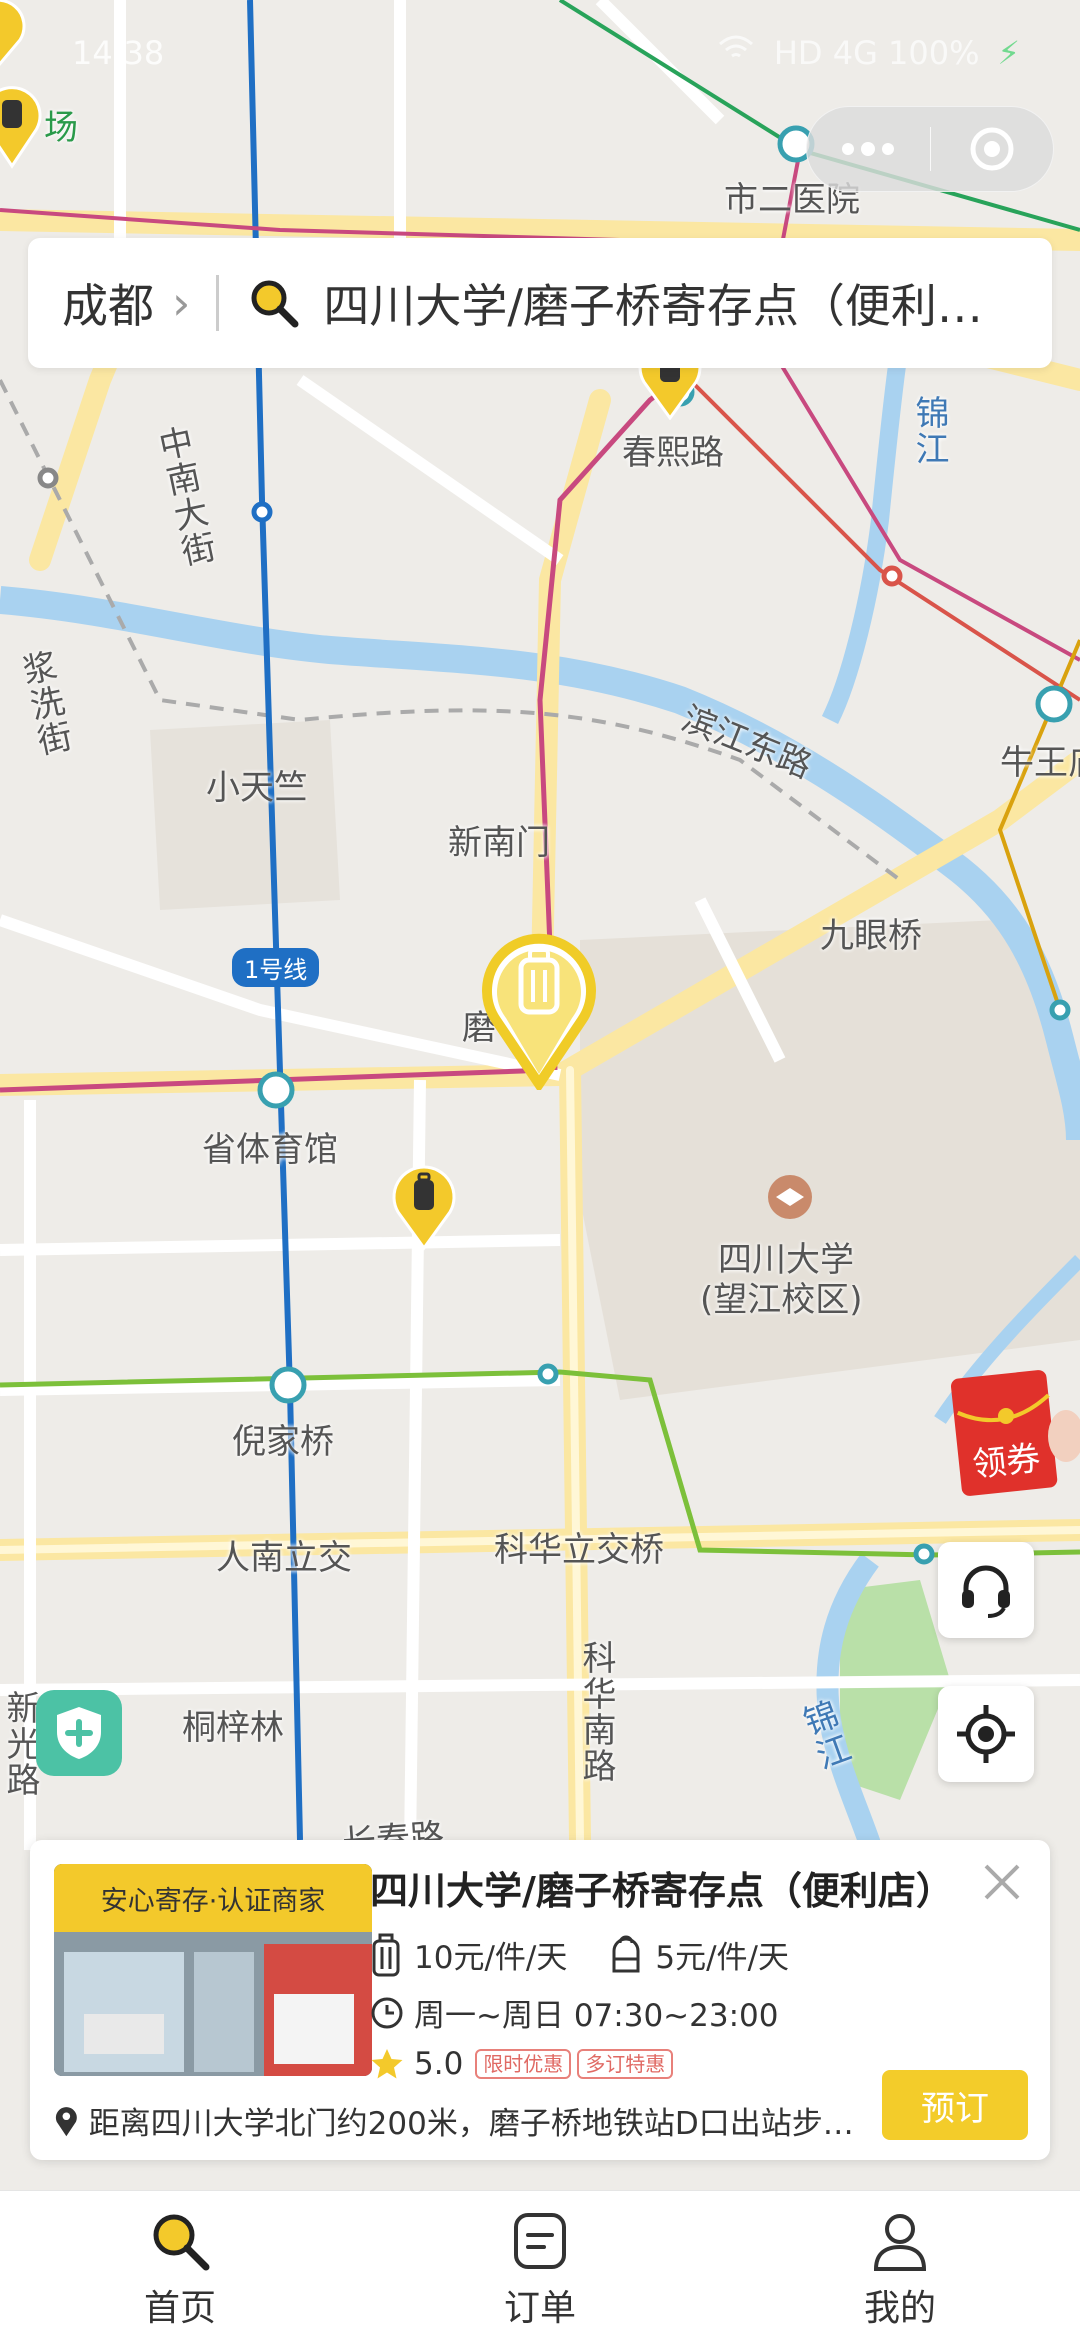  Describe the element at coordinates (218, 303) in the screenshot. I see `divider` at that location.